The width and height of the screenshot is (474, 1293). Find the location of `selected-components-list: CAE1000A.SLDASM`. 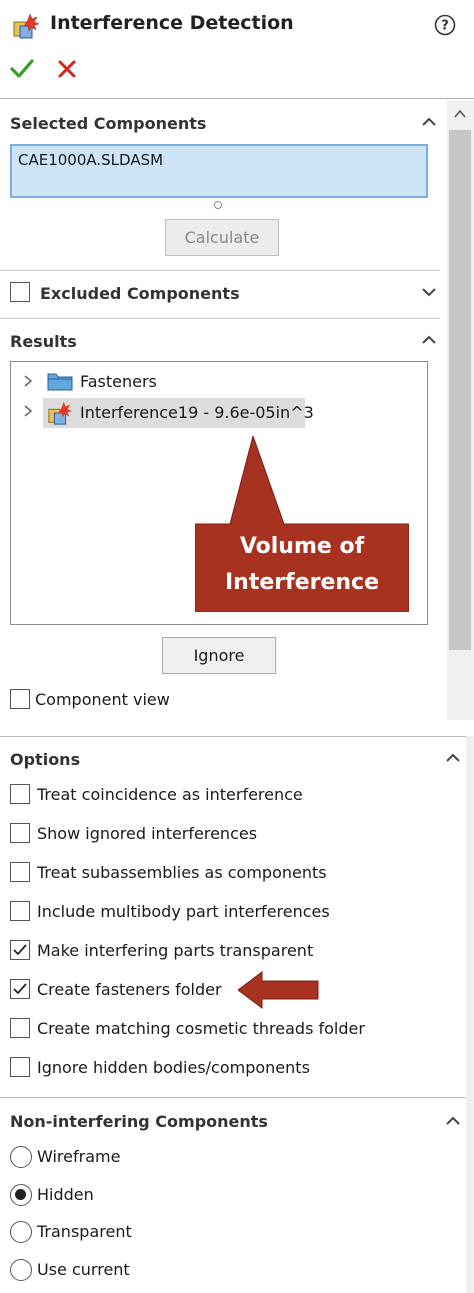

selected-components-list: CAE1000A.SLDASM is located at coordinates (219, 171).